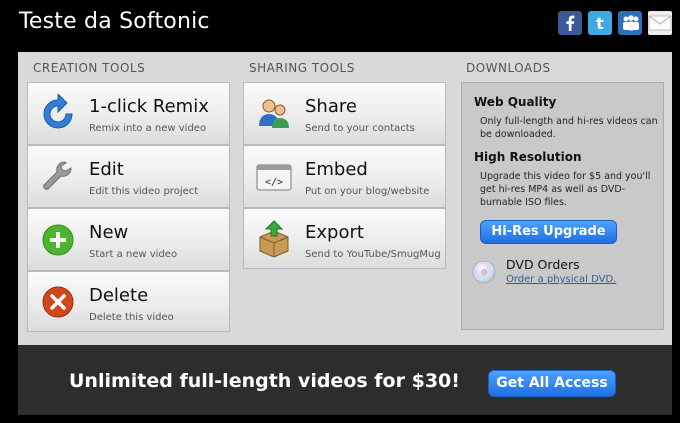 This screenshot has width=680, height=423. What do you see at coordinates (543, 264) in the screenshot?
I see `dvd-orders-title: DVD Orders` at bounding box center [543, 264].